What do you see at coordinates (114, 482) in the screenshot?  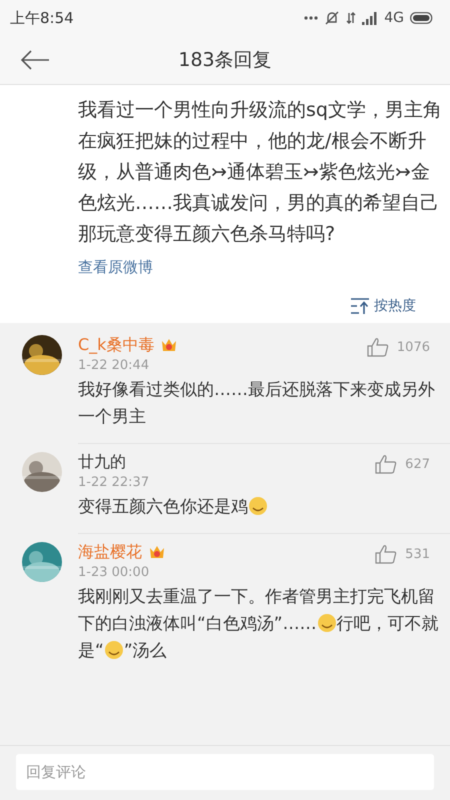 I see `comment-time: 1-22 22:37` at bounding box center [114, 482].